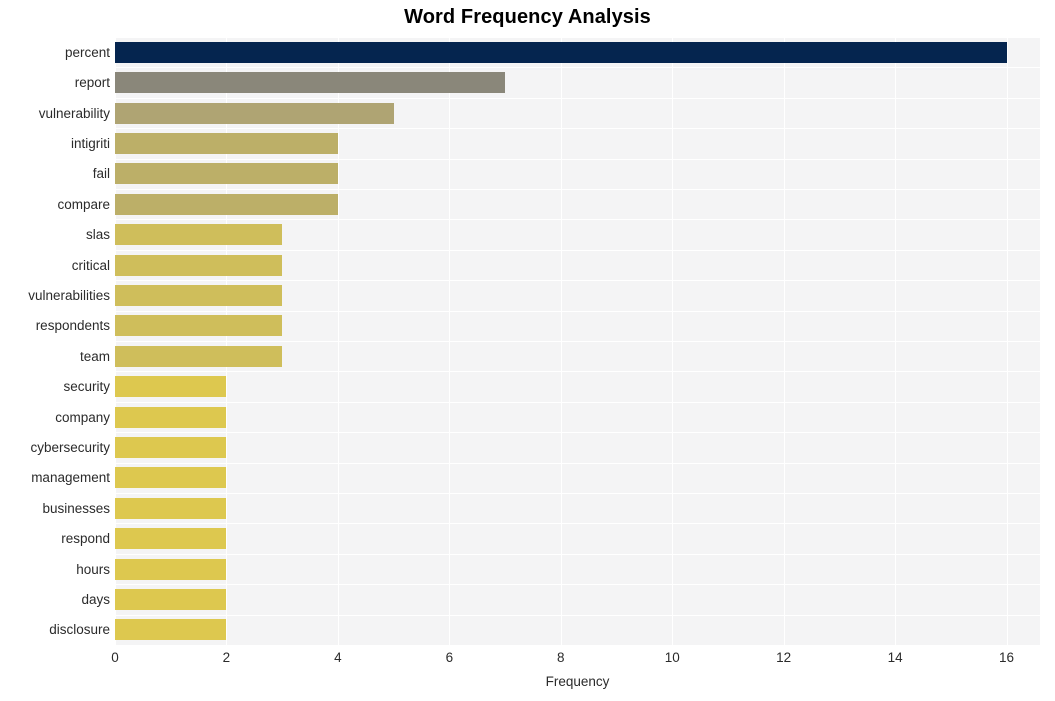  What do you see at coordinates (115, 657) in the screenshot?
I see `x-axis-tick-label: 0` at bounding box center [115, 657].